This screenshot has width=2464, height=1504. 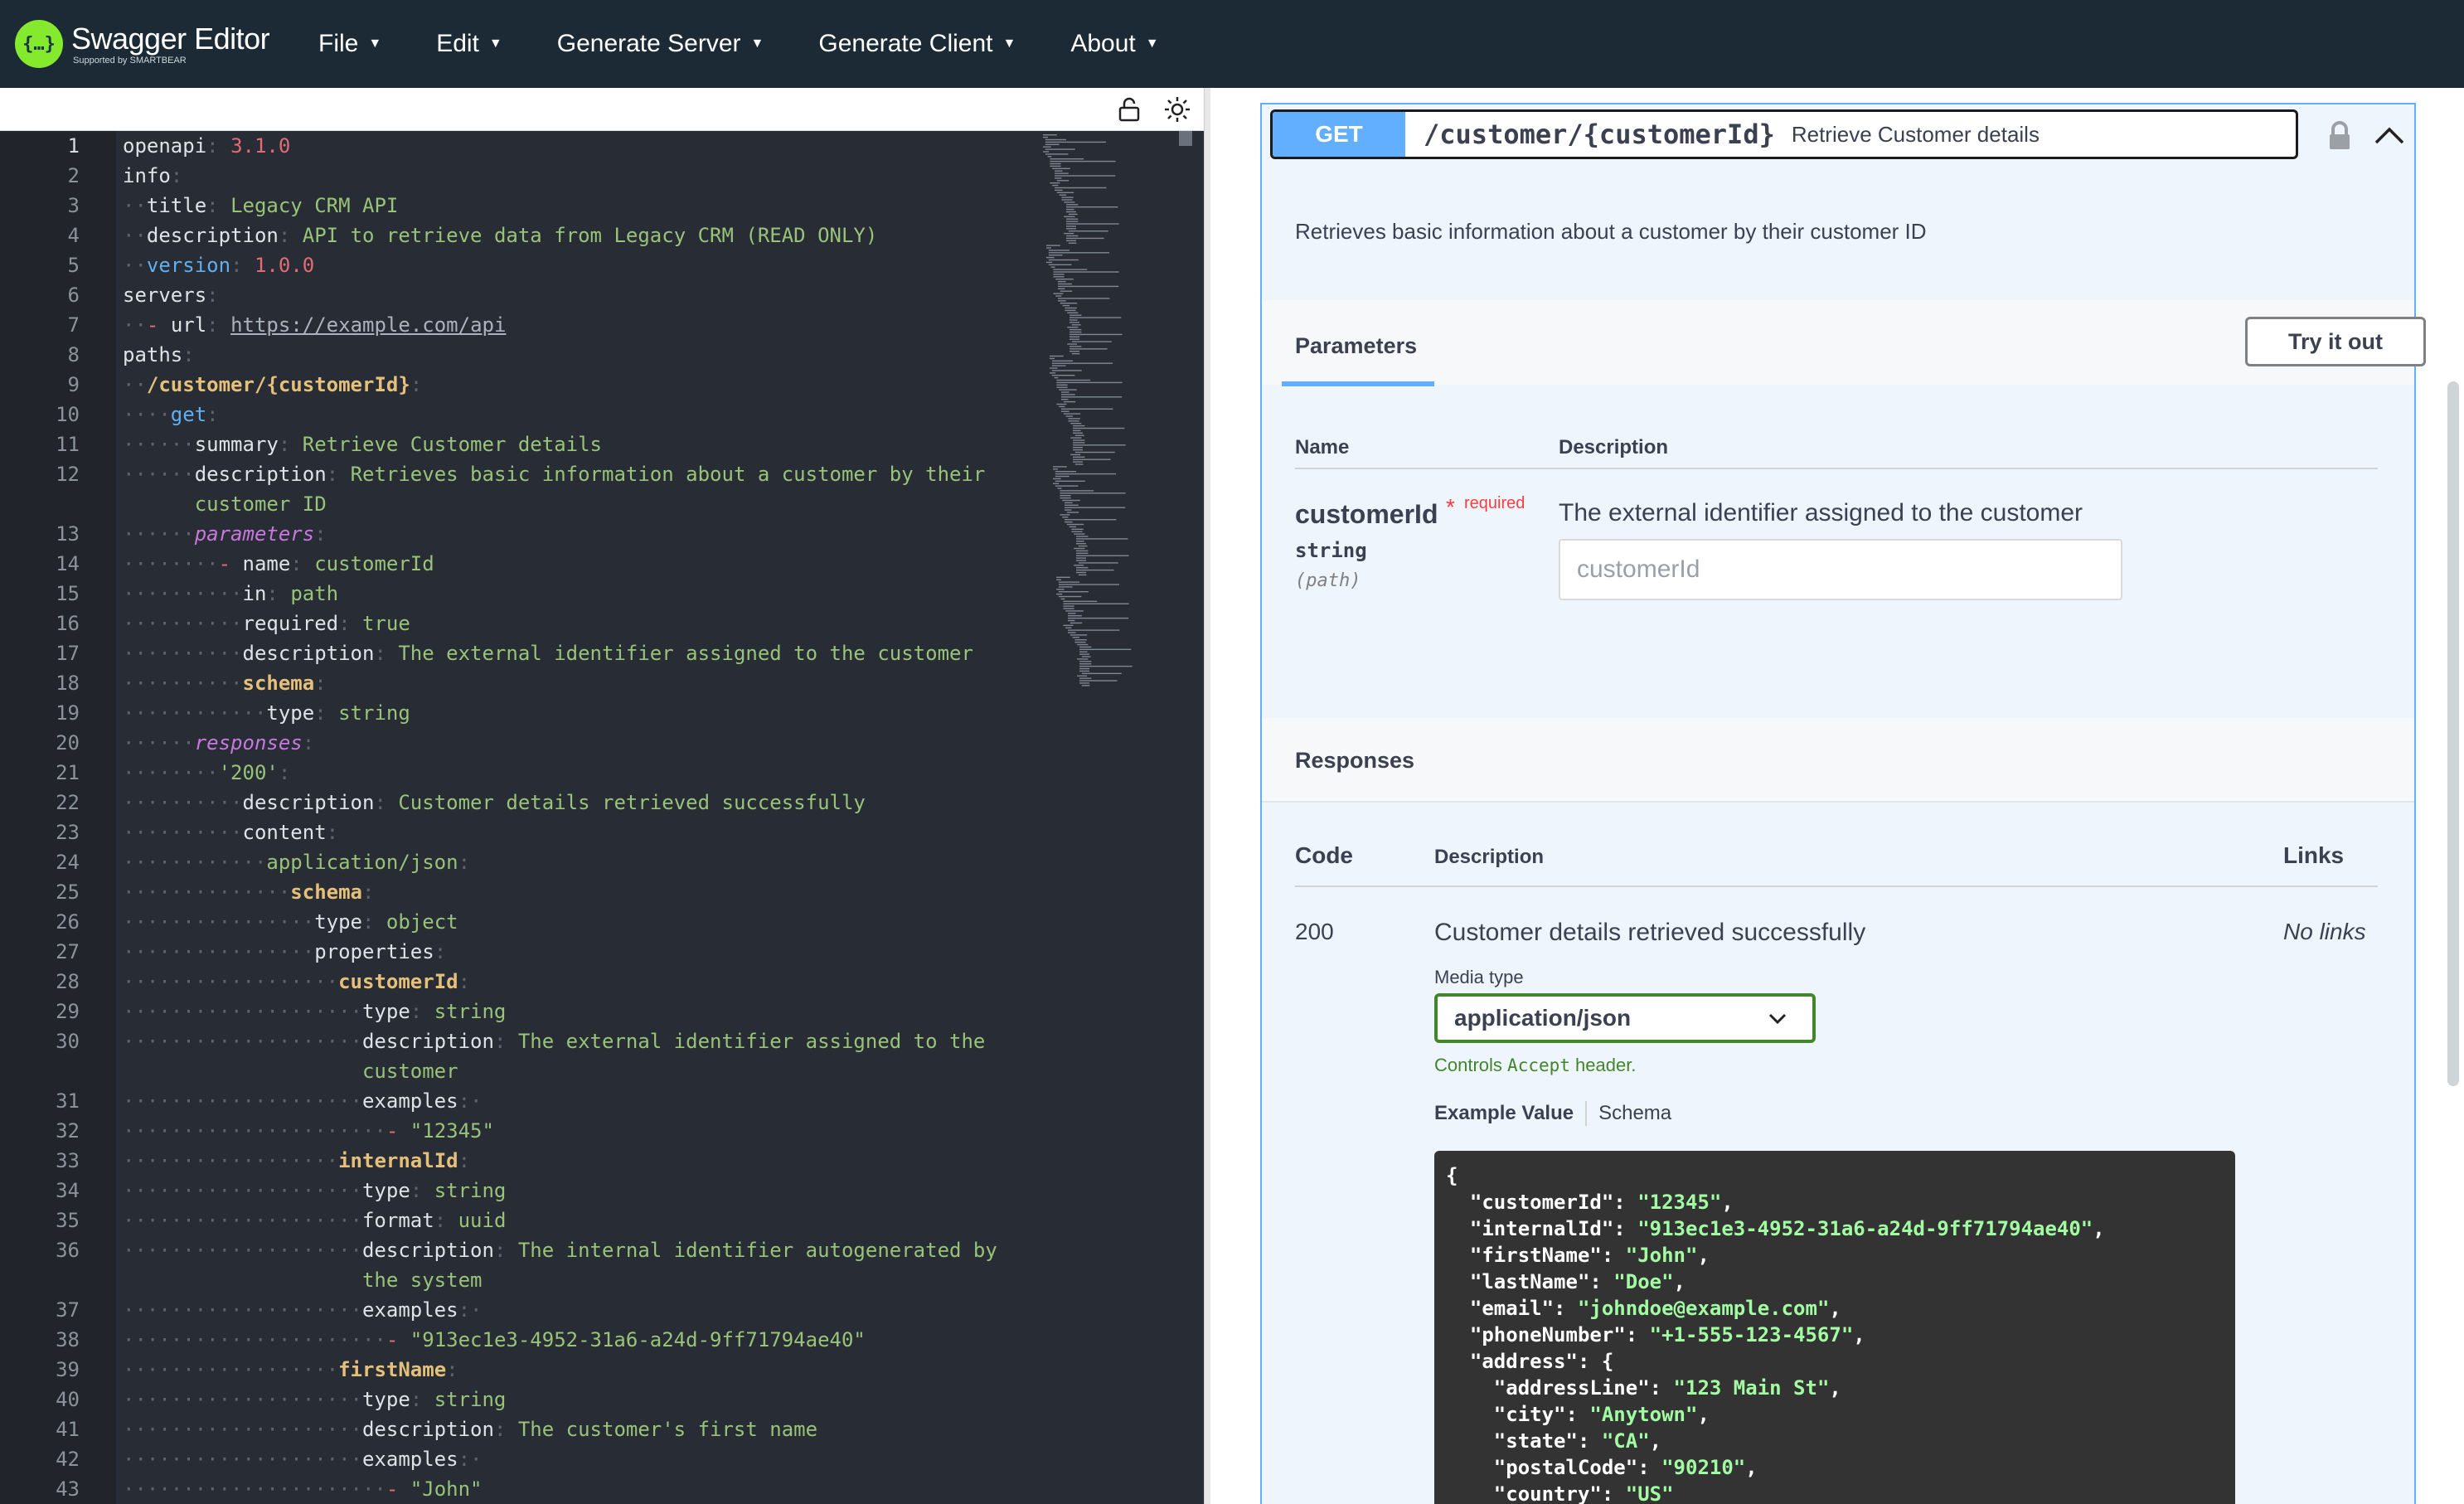 I want to click on line-text: servers:, so click(x=171, y=295).